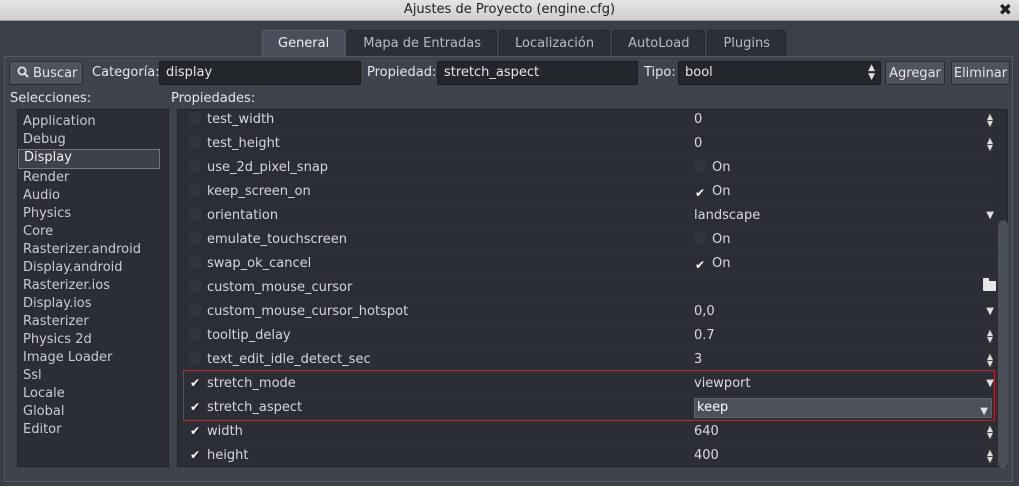 The image size is (1019, 486). Describe the element at coordinates (93, 268) in the screenshot. I see `category-item: Display.android` at that location.